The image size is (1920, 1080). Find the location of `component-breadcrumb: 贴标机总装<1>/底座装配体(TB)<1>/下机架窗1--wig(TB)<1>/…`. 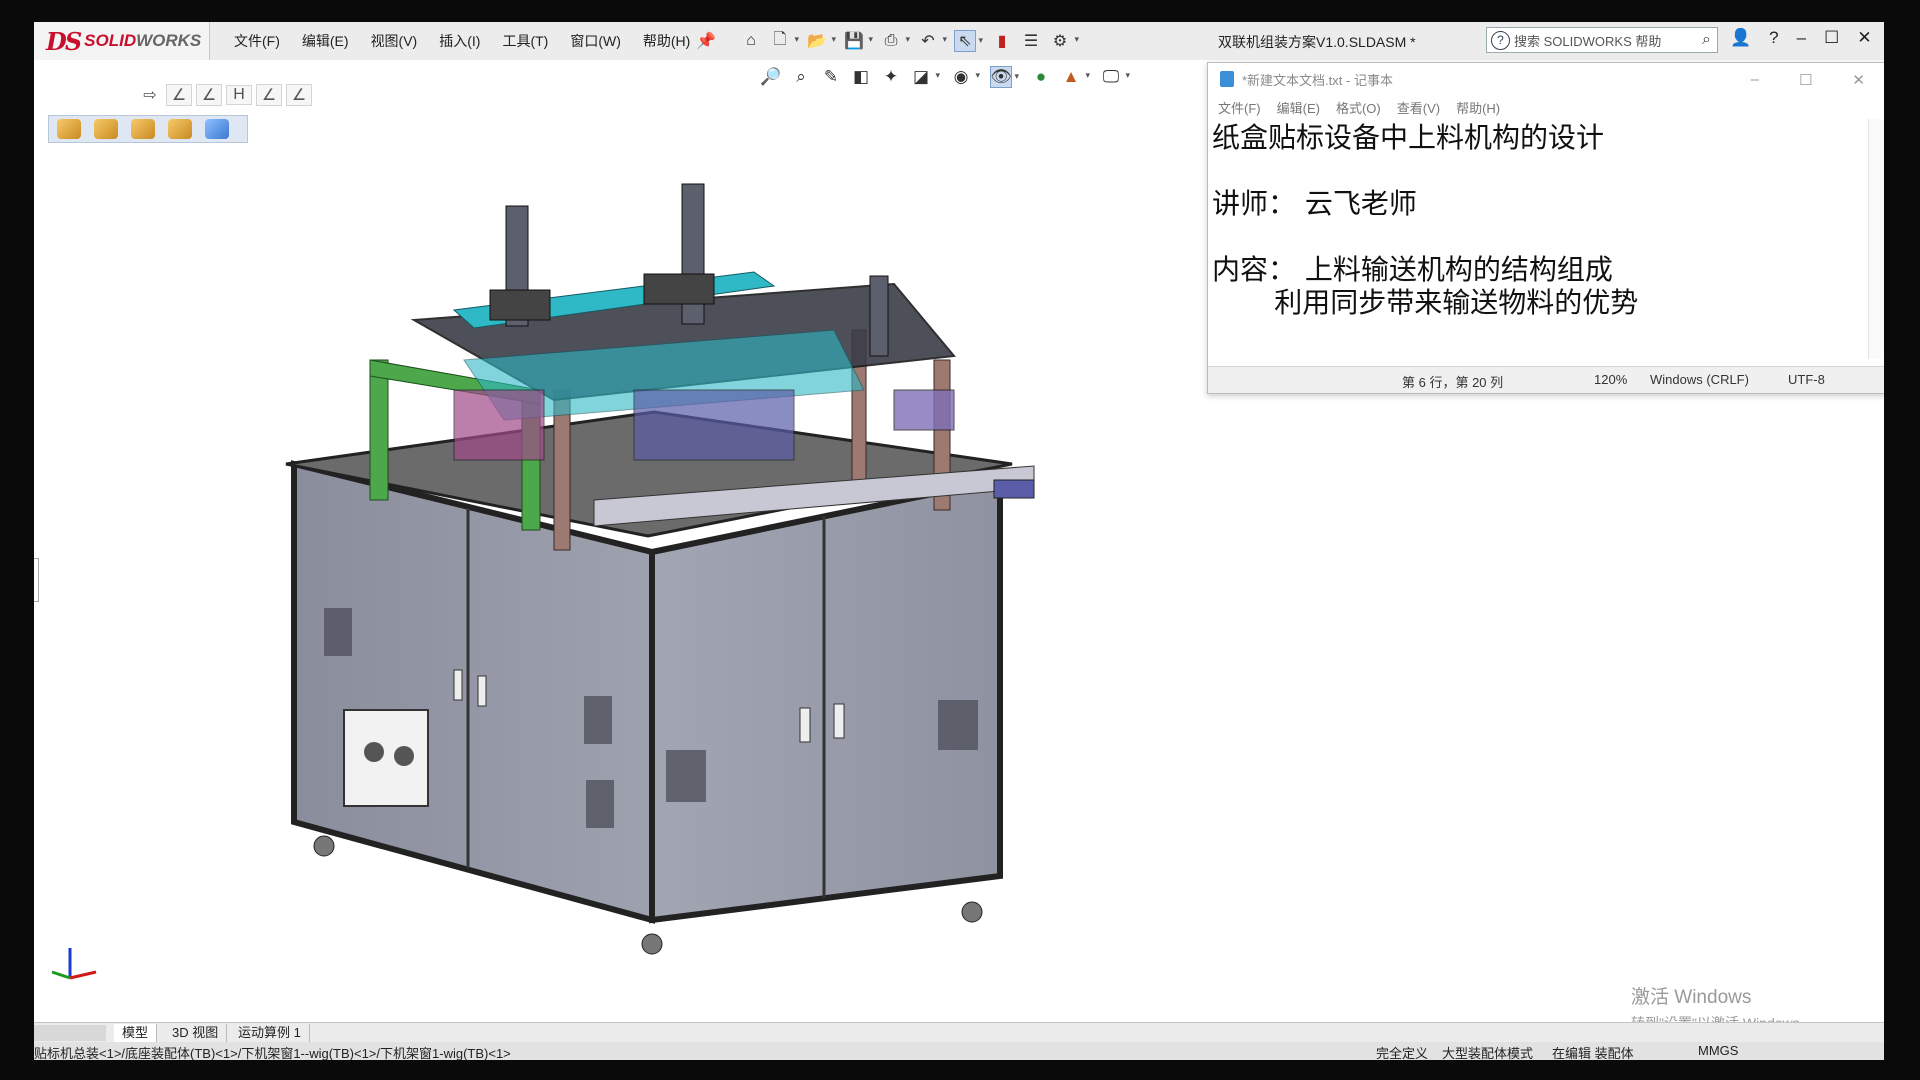

component-breadcrumb: 贴标机总装<1>/底座装配体(TB)<1>/下机架窗1--wig(TB)<1>/… is located at coordinates (272, 1053).